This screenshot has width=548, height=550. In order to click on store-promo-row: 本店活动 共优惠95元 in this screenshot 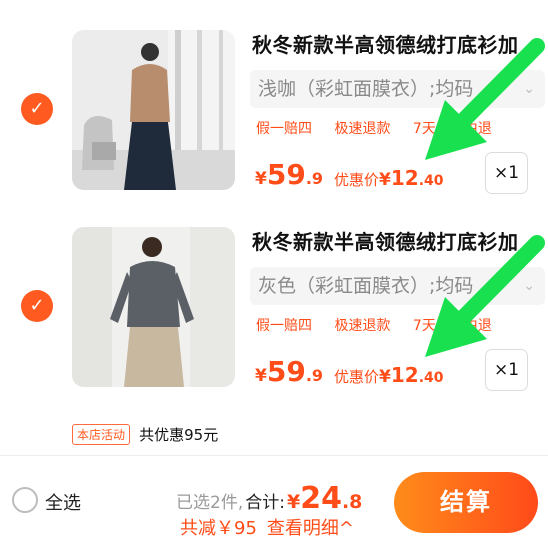, I will do `click(145, 434)`.